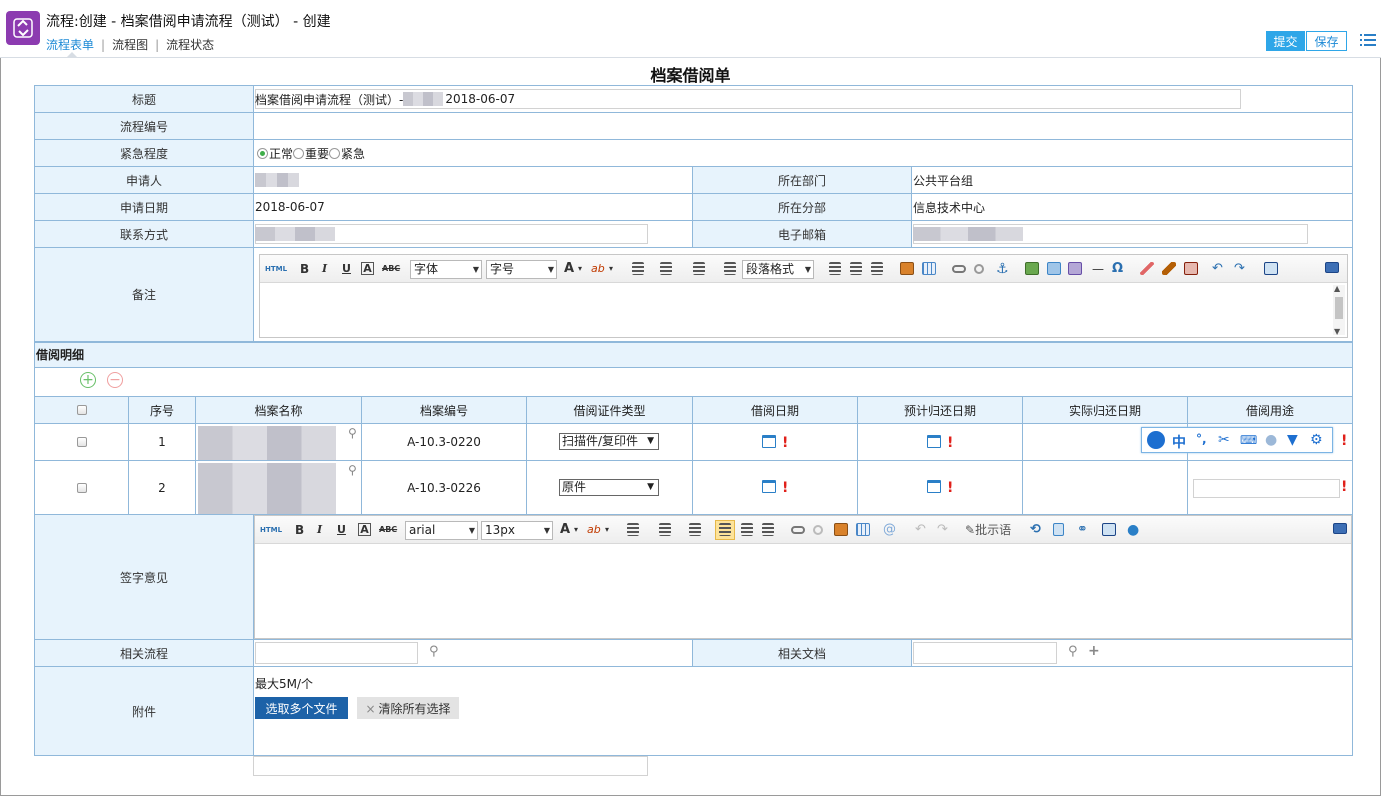 The width and height of the screenshot is (1381, 796). I want to click on textbox-icon: A, so click(367, 268).